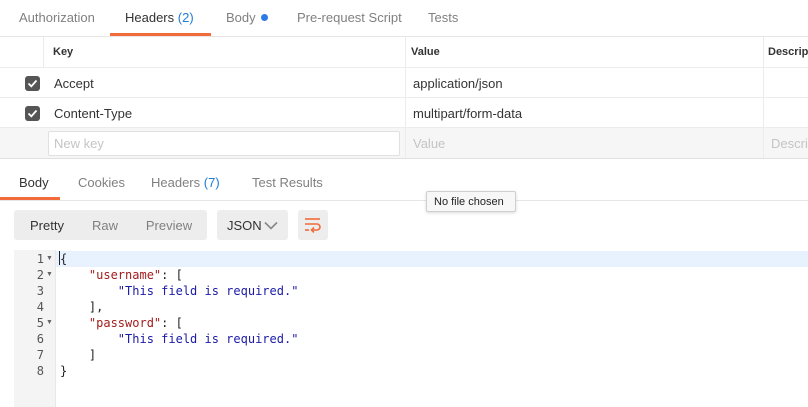 This screenshot has height=407, width=808. What do you see at coordinates (40, 323) in the screenshot?
I see `line-number: 5` at bounding box center [40, 323].